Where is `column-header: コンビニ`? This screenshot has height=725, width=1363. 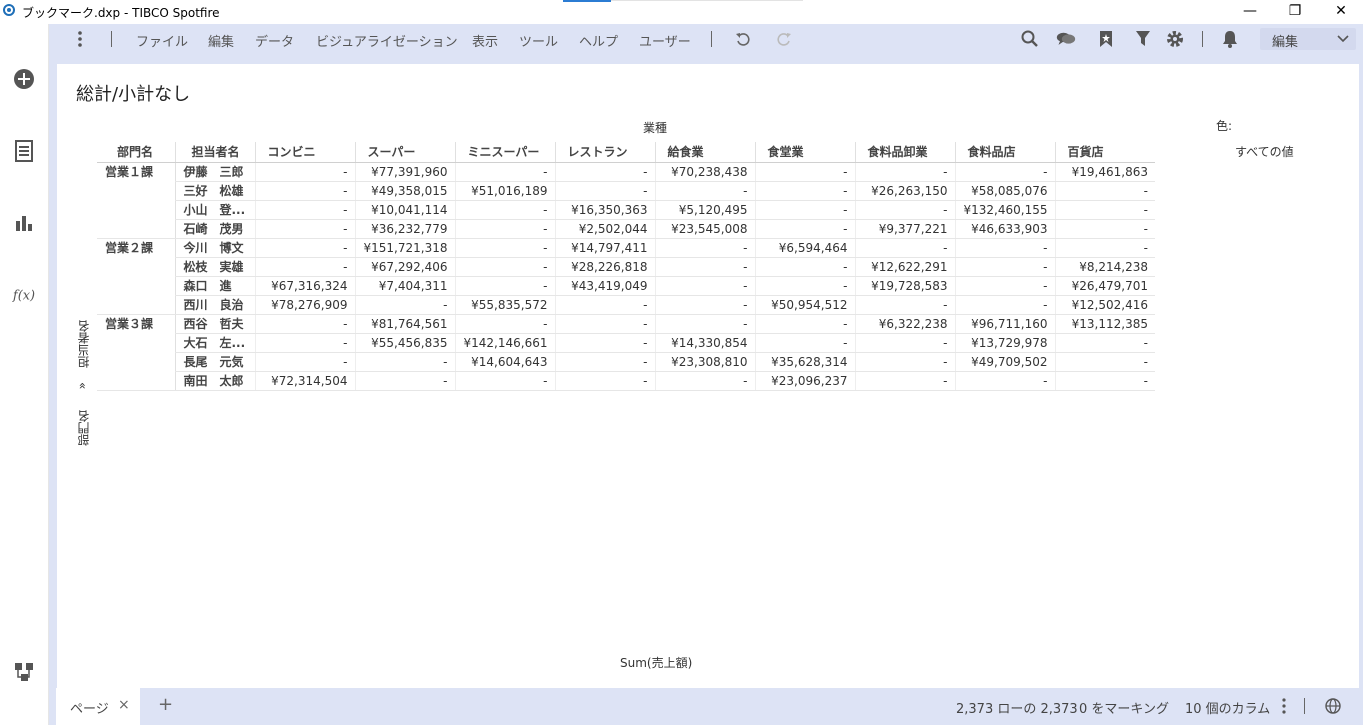 column-header: コンビニ is located at coordinates (304, 152).